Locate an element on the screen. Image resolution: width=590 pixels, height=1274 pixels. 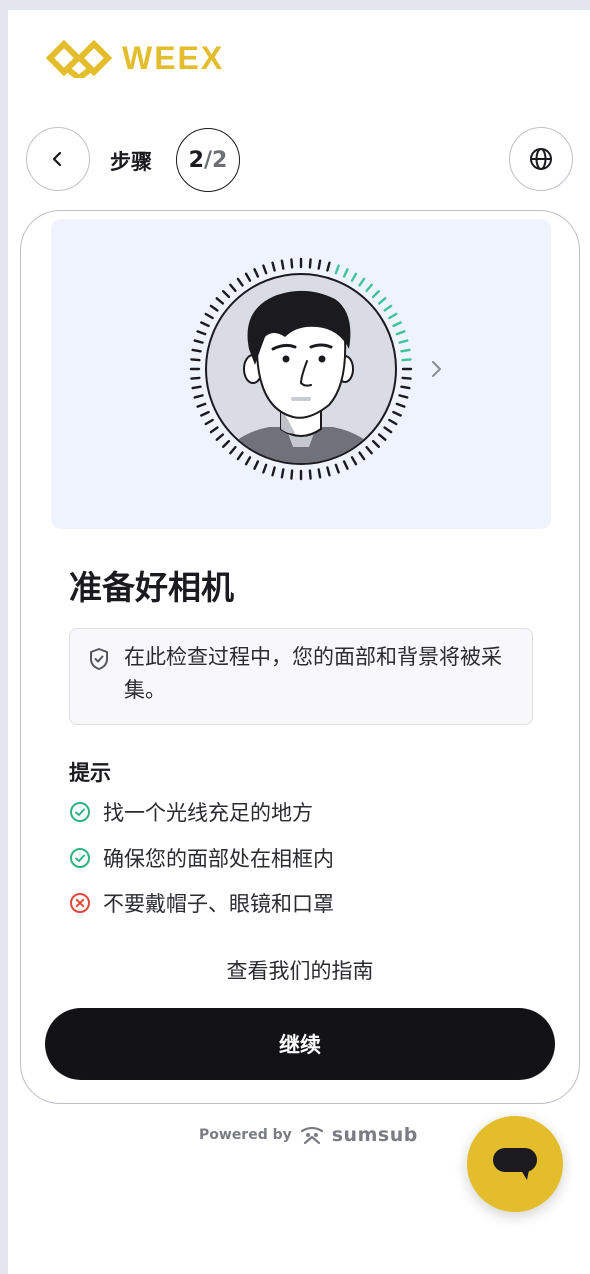
privacy-notice-text: 在此检查过程中，您的面部和背景将被采集。 is located at coordinates (313, 673).